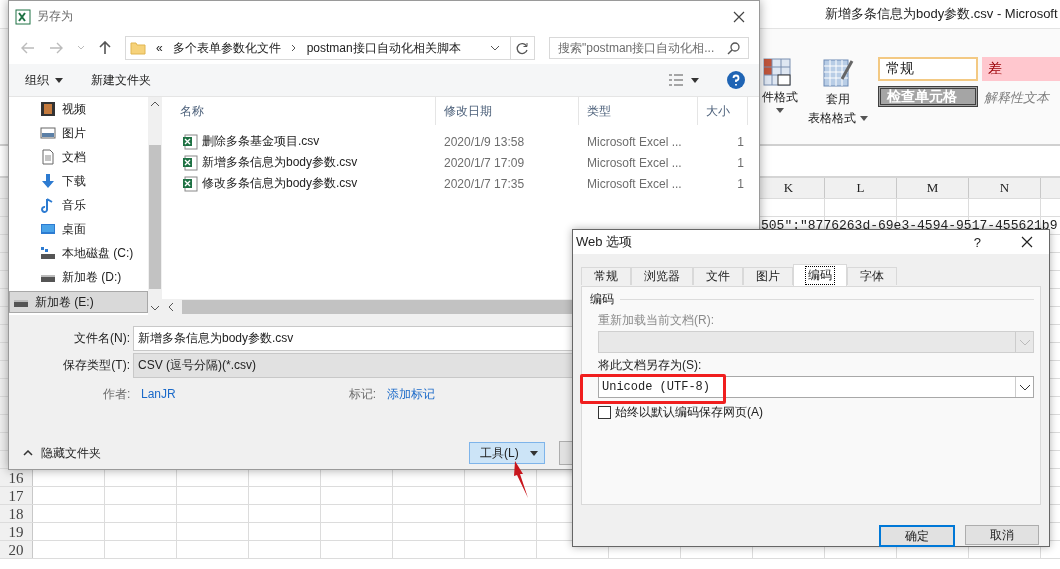 This screenshot has height=569, width=1060. Describe the element at coordinates (48, 109) in the screenshot. I see `video-icon` at that location.